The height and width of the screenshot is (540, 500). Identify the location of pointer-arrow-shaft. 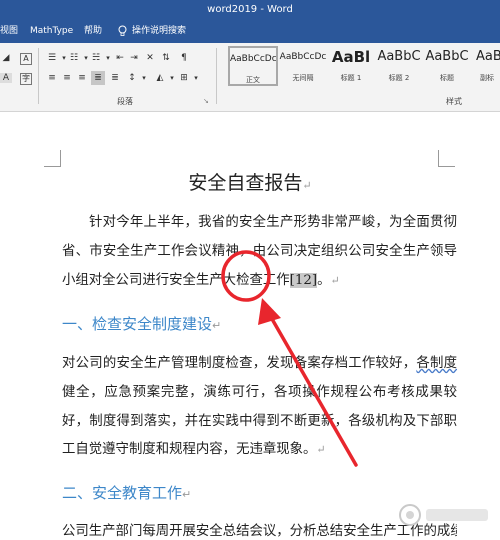
(312, 388).